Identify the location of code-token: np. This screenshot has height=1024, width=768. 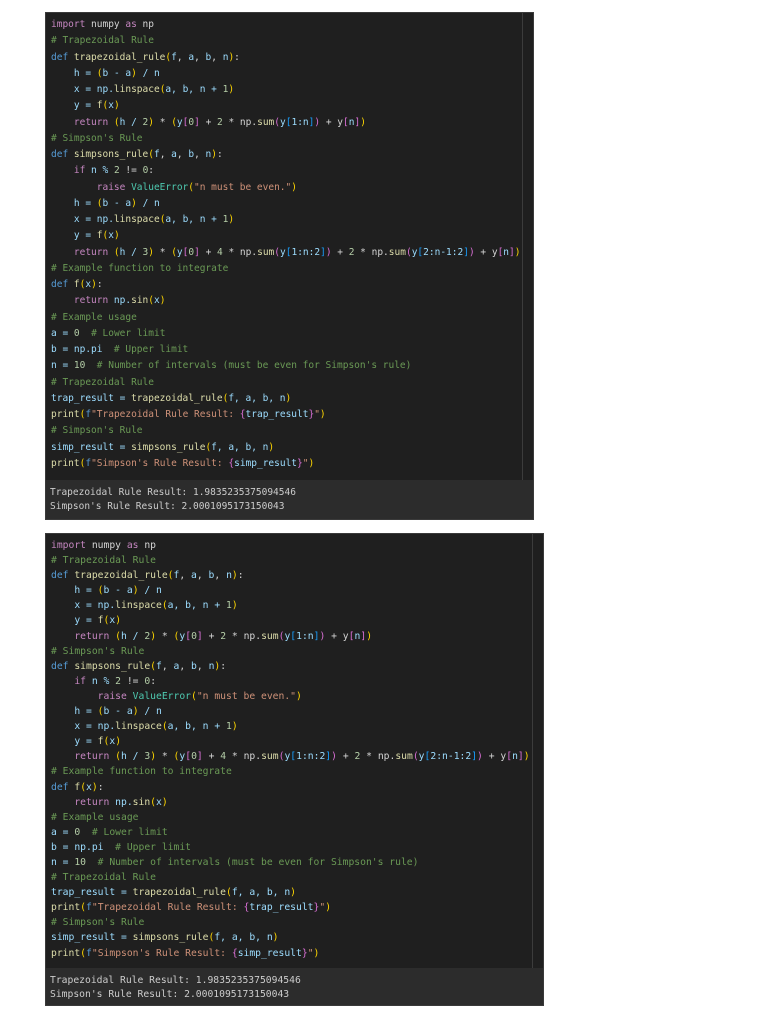
(147, 545).